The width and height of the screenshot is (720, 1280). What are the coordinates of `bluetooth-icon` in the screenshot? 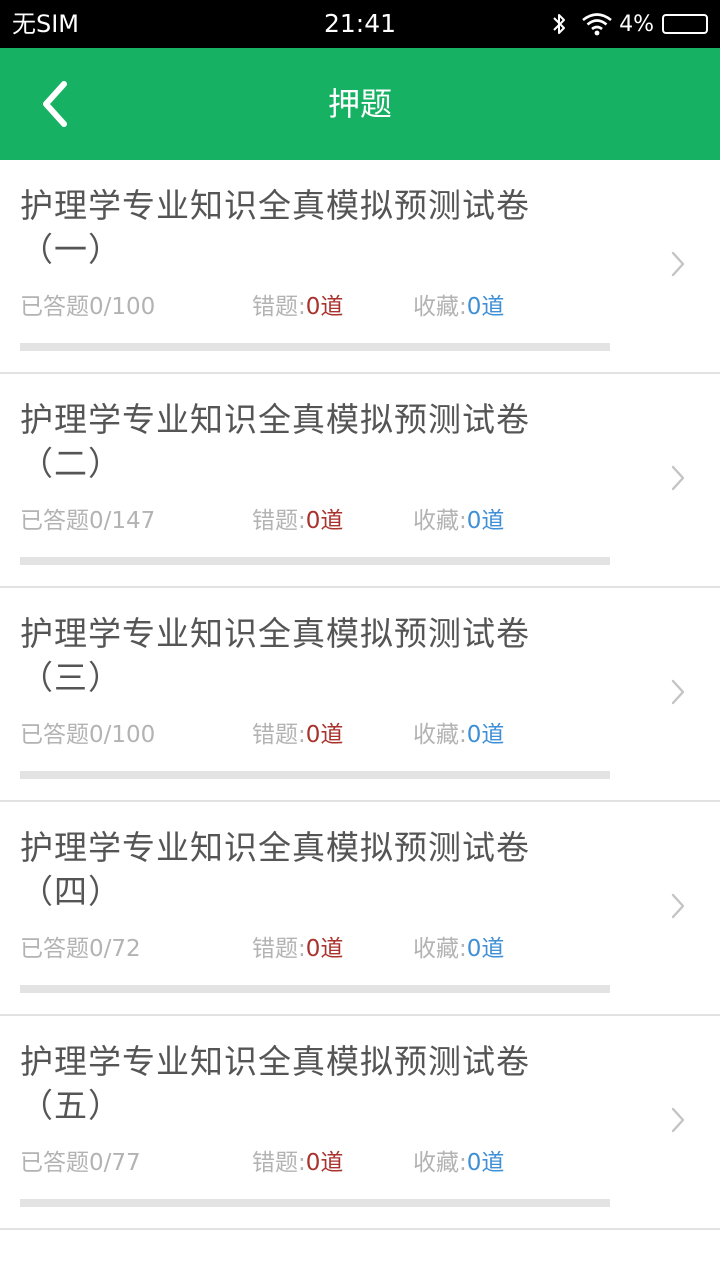 It's located at (559, 24).